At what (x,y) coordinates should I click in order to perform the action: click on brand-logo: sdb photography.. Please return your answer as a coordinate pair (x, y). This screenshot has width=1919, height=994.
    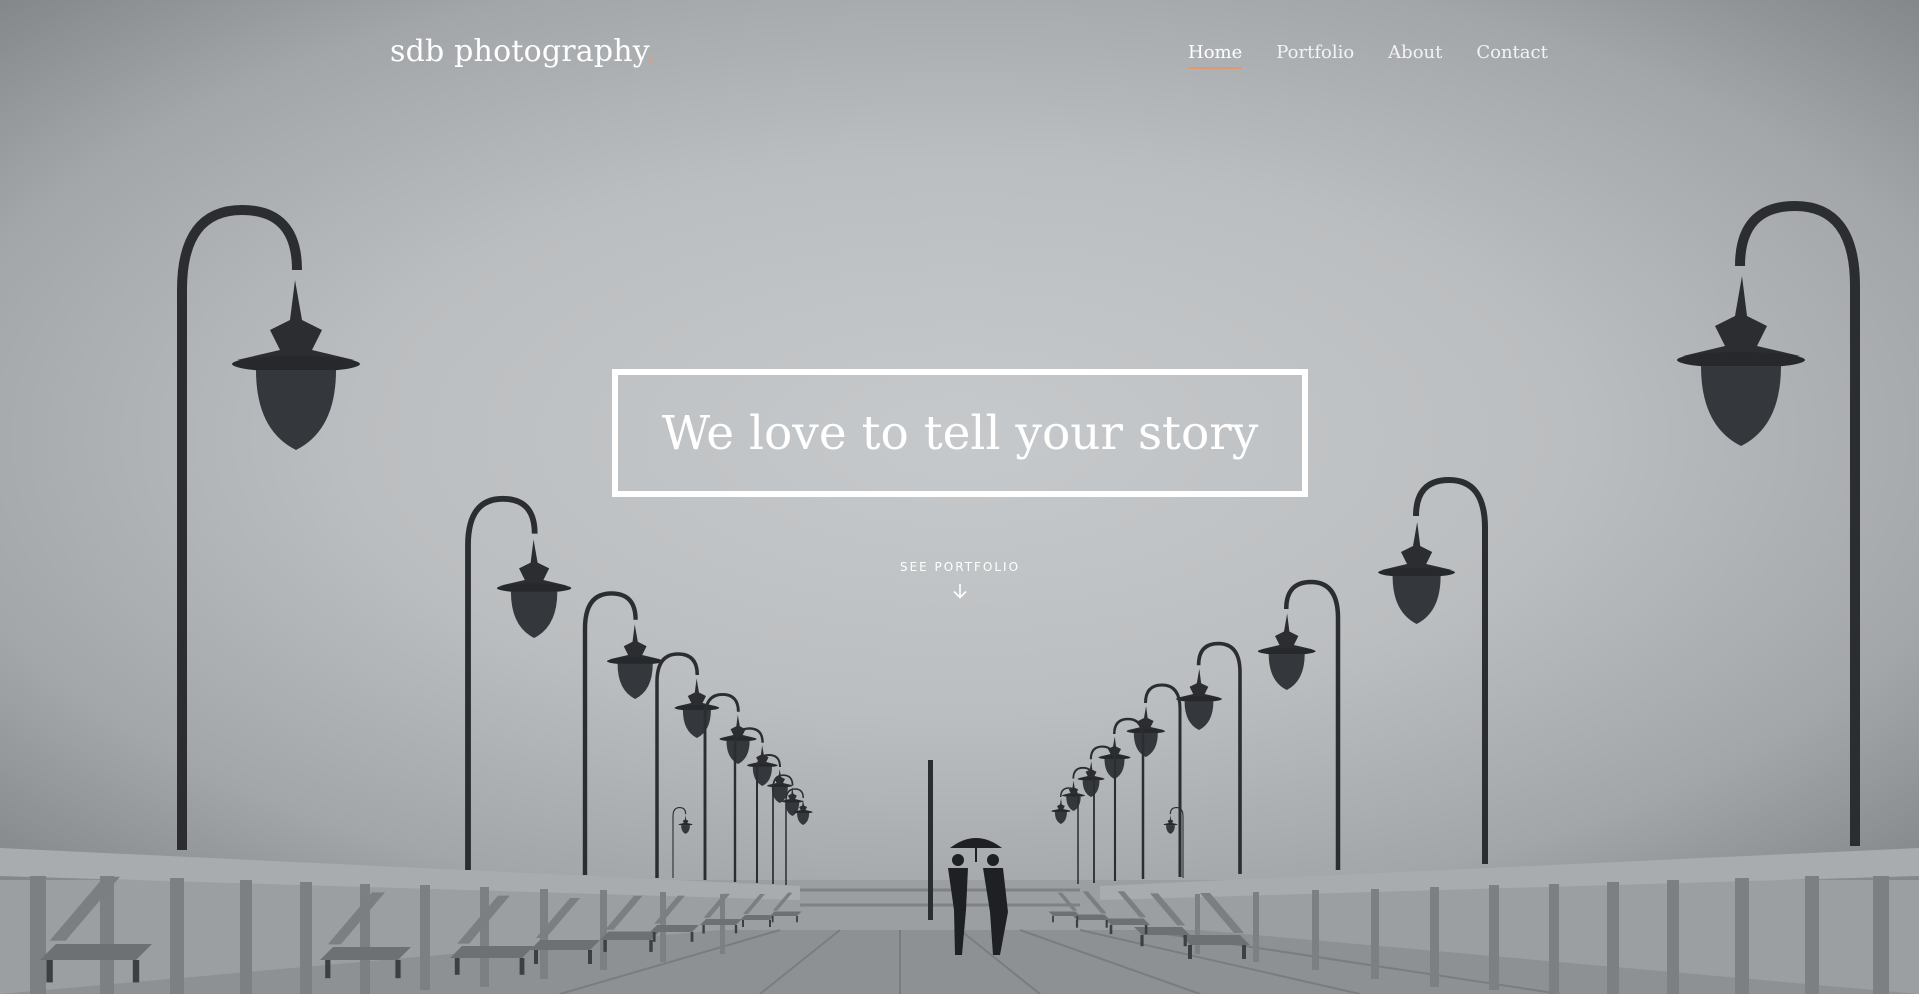
    Looking at the image, I should click on (523, 51).